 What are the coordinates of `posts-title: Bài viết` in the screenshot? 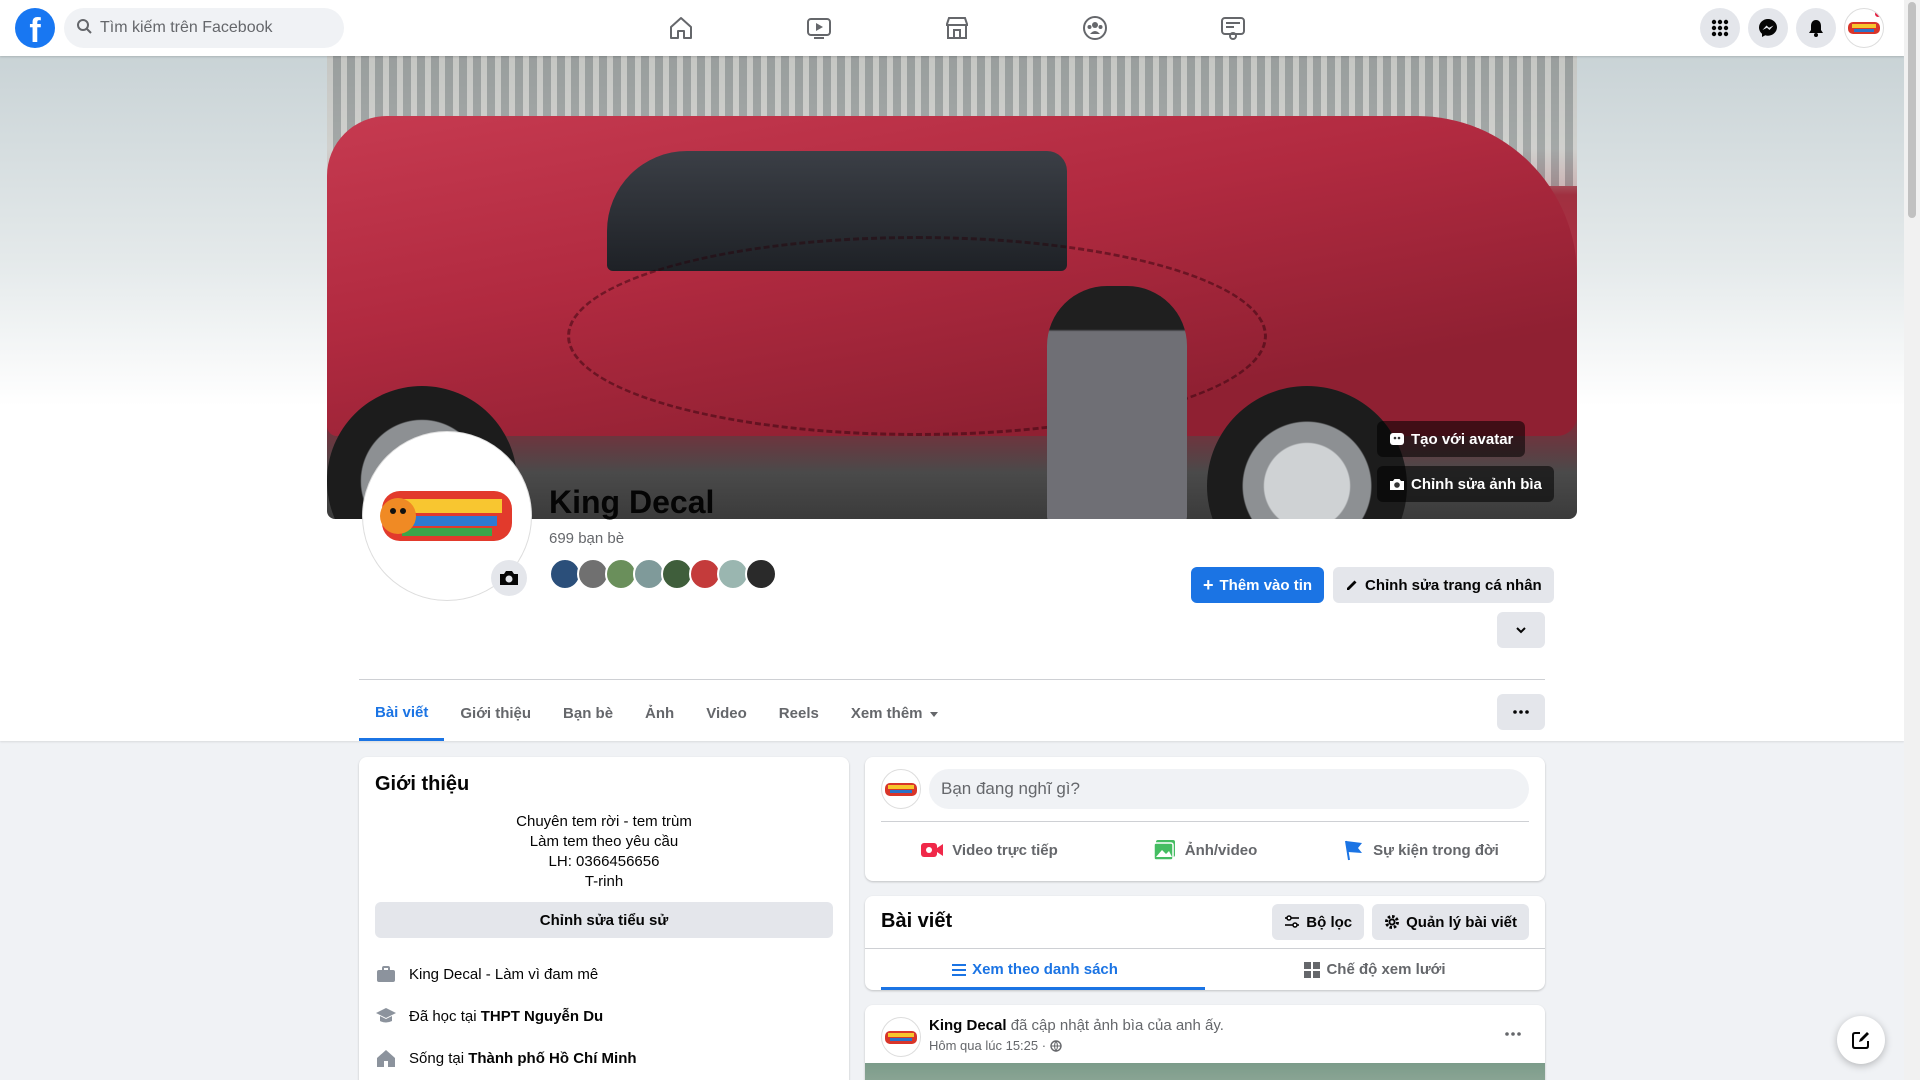 It's located at (917, 921).